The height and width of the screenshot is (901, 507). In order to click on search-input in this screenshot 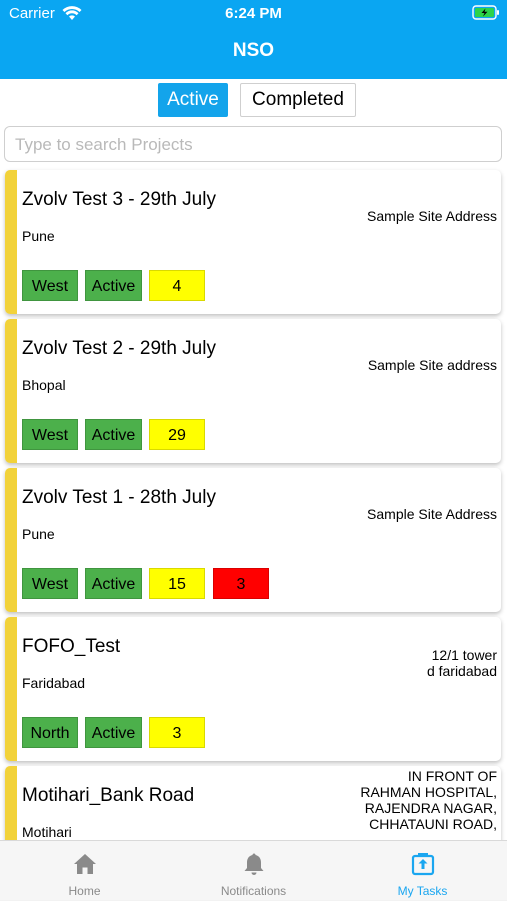, I will do `click(255, 145)`.